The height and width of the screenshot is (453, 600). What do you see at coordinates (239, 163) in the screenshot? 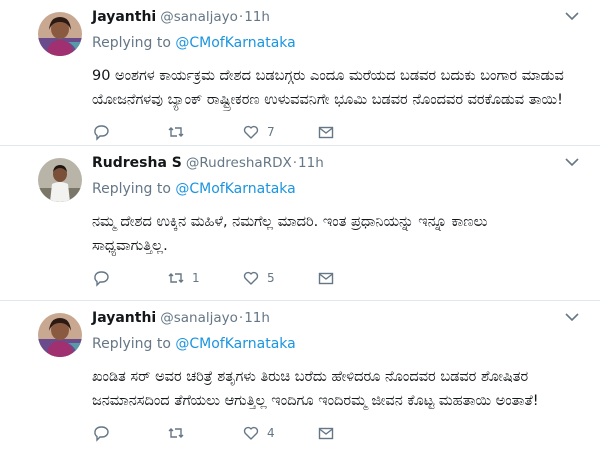
I see `user-handle: @RudreshaRDX` at bounding box center [239, 163].